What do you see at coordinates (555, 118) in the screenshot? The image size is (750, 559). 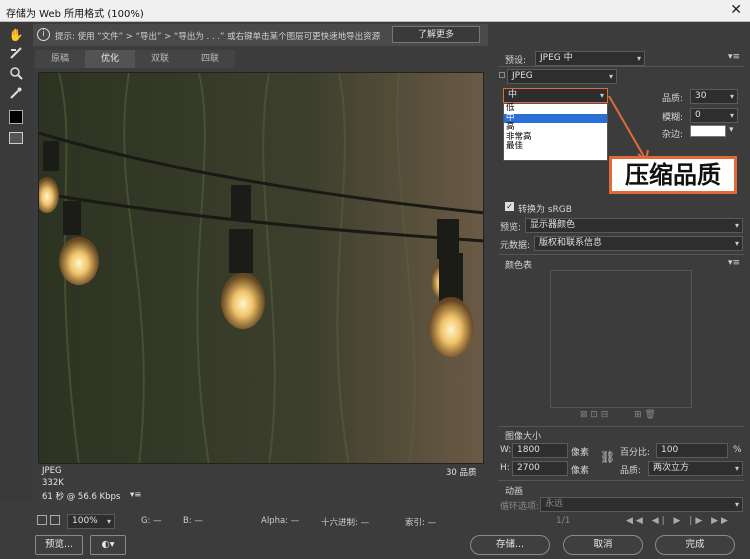 I see `option-medium: 中` at bounding box center [555, 118].